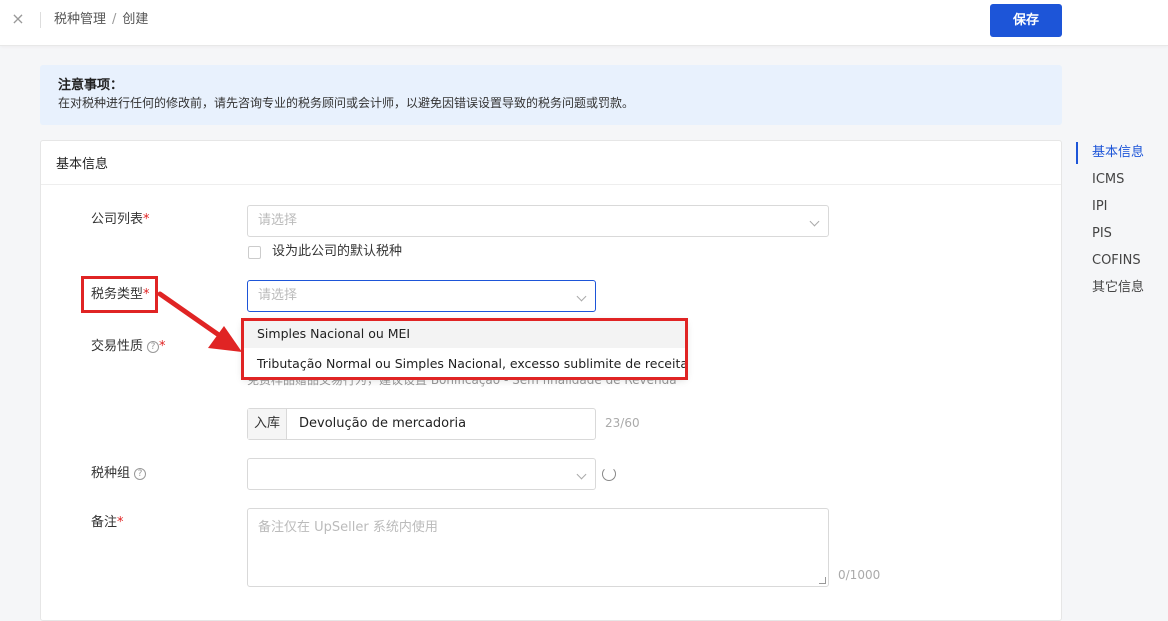 The image size is (1168, 621). I want to click on help-icon: ?, so click(140, 473).